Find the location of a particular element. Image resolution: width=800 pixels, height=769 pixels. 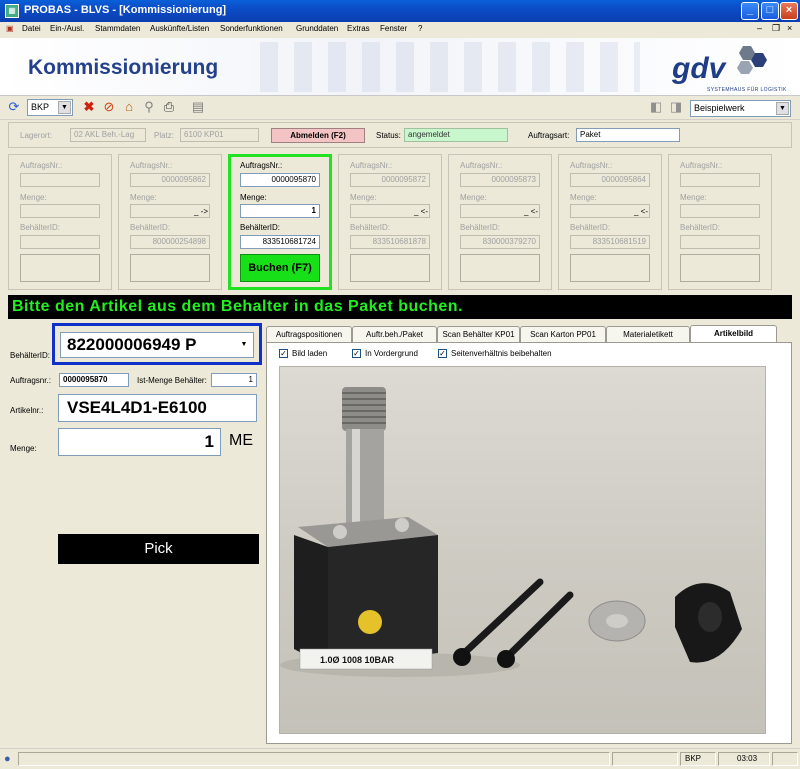

platz-label: Platz: is located at coordinates (164, 135).